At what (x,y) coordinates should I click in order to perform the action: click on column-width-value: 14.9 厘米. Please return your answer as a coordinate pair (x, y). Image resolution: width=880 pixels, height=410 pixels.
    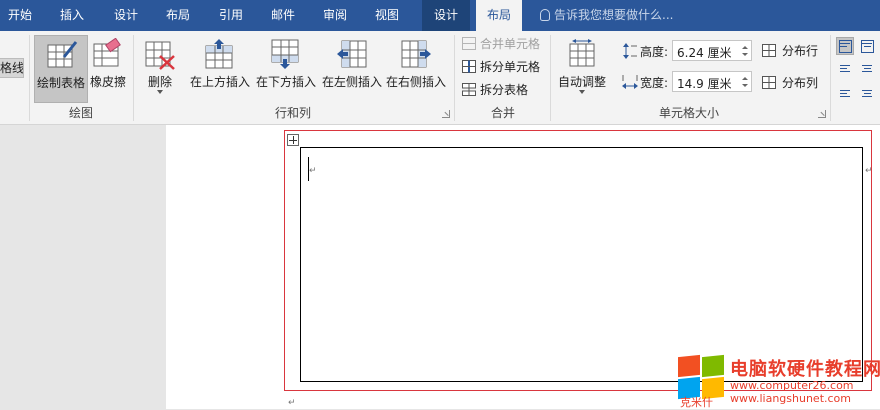
    Looking at the image, I should click on (704, 84).